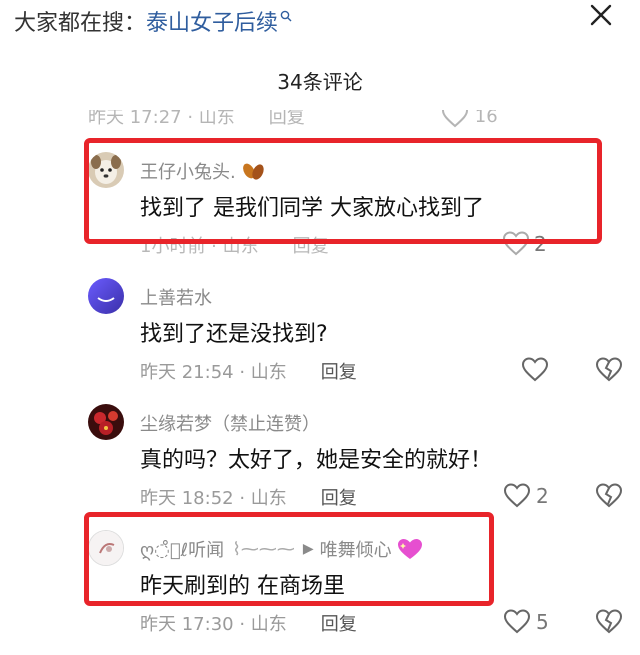 This screenshot has width=640, height=655. What do you see at coordinates (542, 622) in the screenshot?
I see `like-count: 5` at bounding box center [542, 622].